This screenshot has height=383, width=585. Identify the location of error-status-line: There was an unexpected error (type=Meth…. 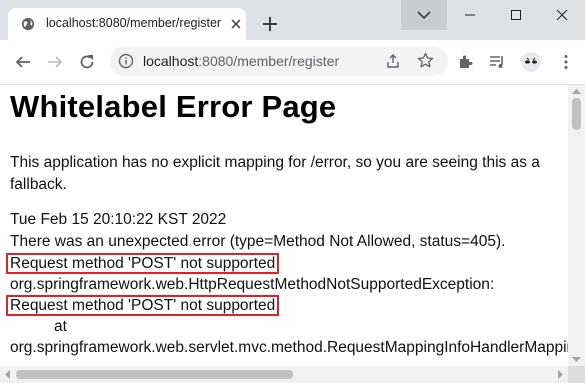
(258, 241).